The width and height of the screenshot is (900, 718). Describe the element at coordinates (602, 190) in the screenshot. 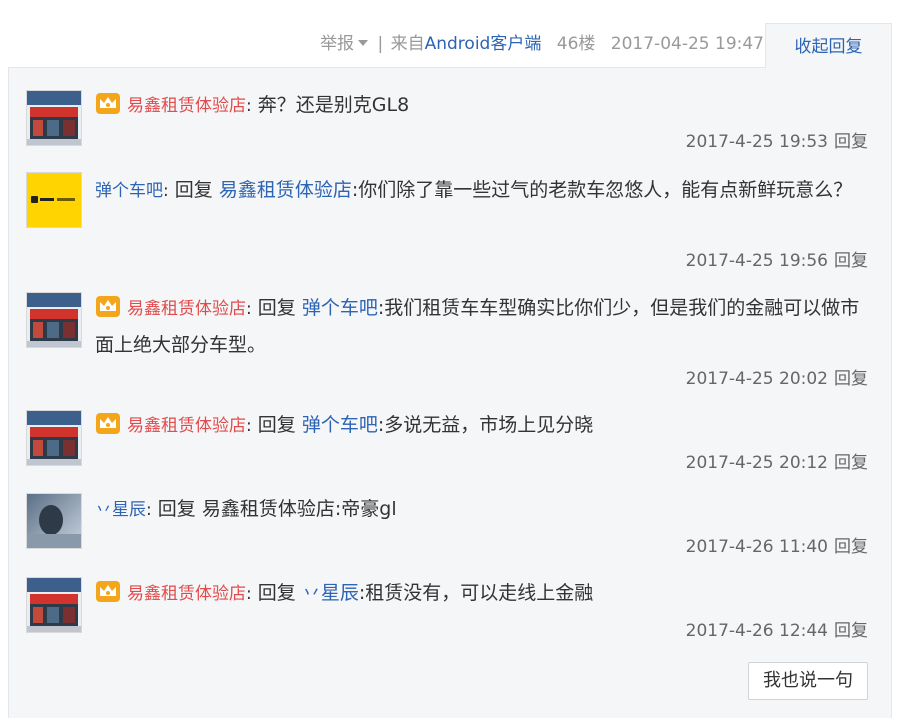

I see `reply-content: :你们除了靠一些过气的老款车忽悠人，能有点新鲜玩意么？` at that location.